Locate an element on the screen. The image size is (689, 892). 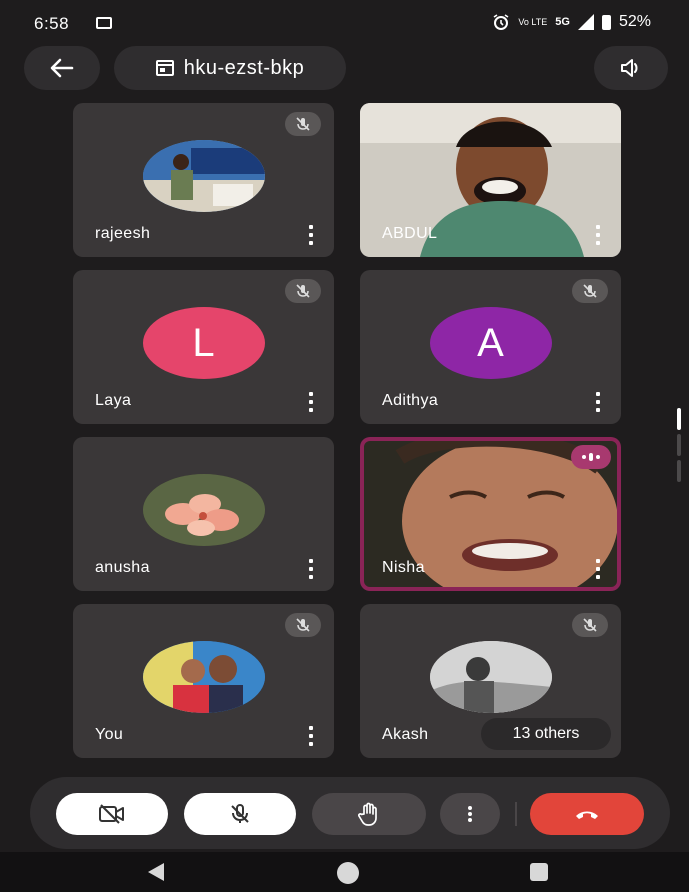
back-button is located at coordinates (62, 68).